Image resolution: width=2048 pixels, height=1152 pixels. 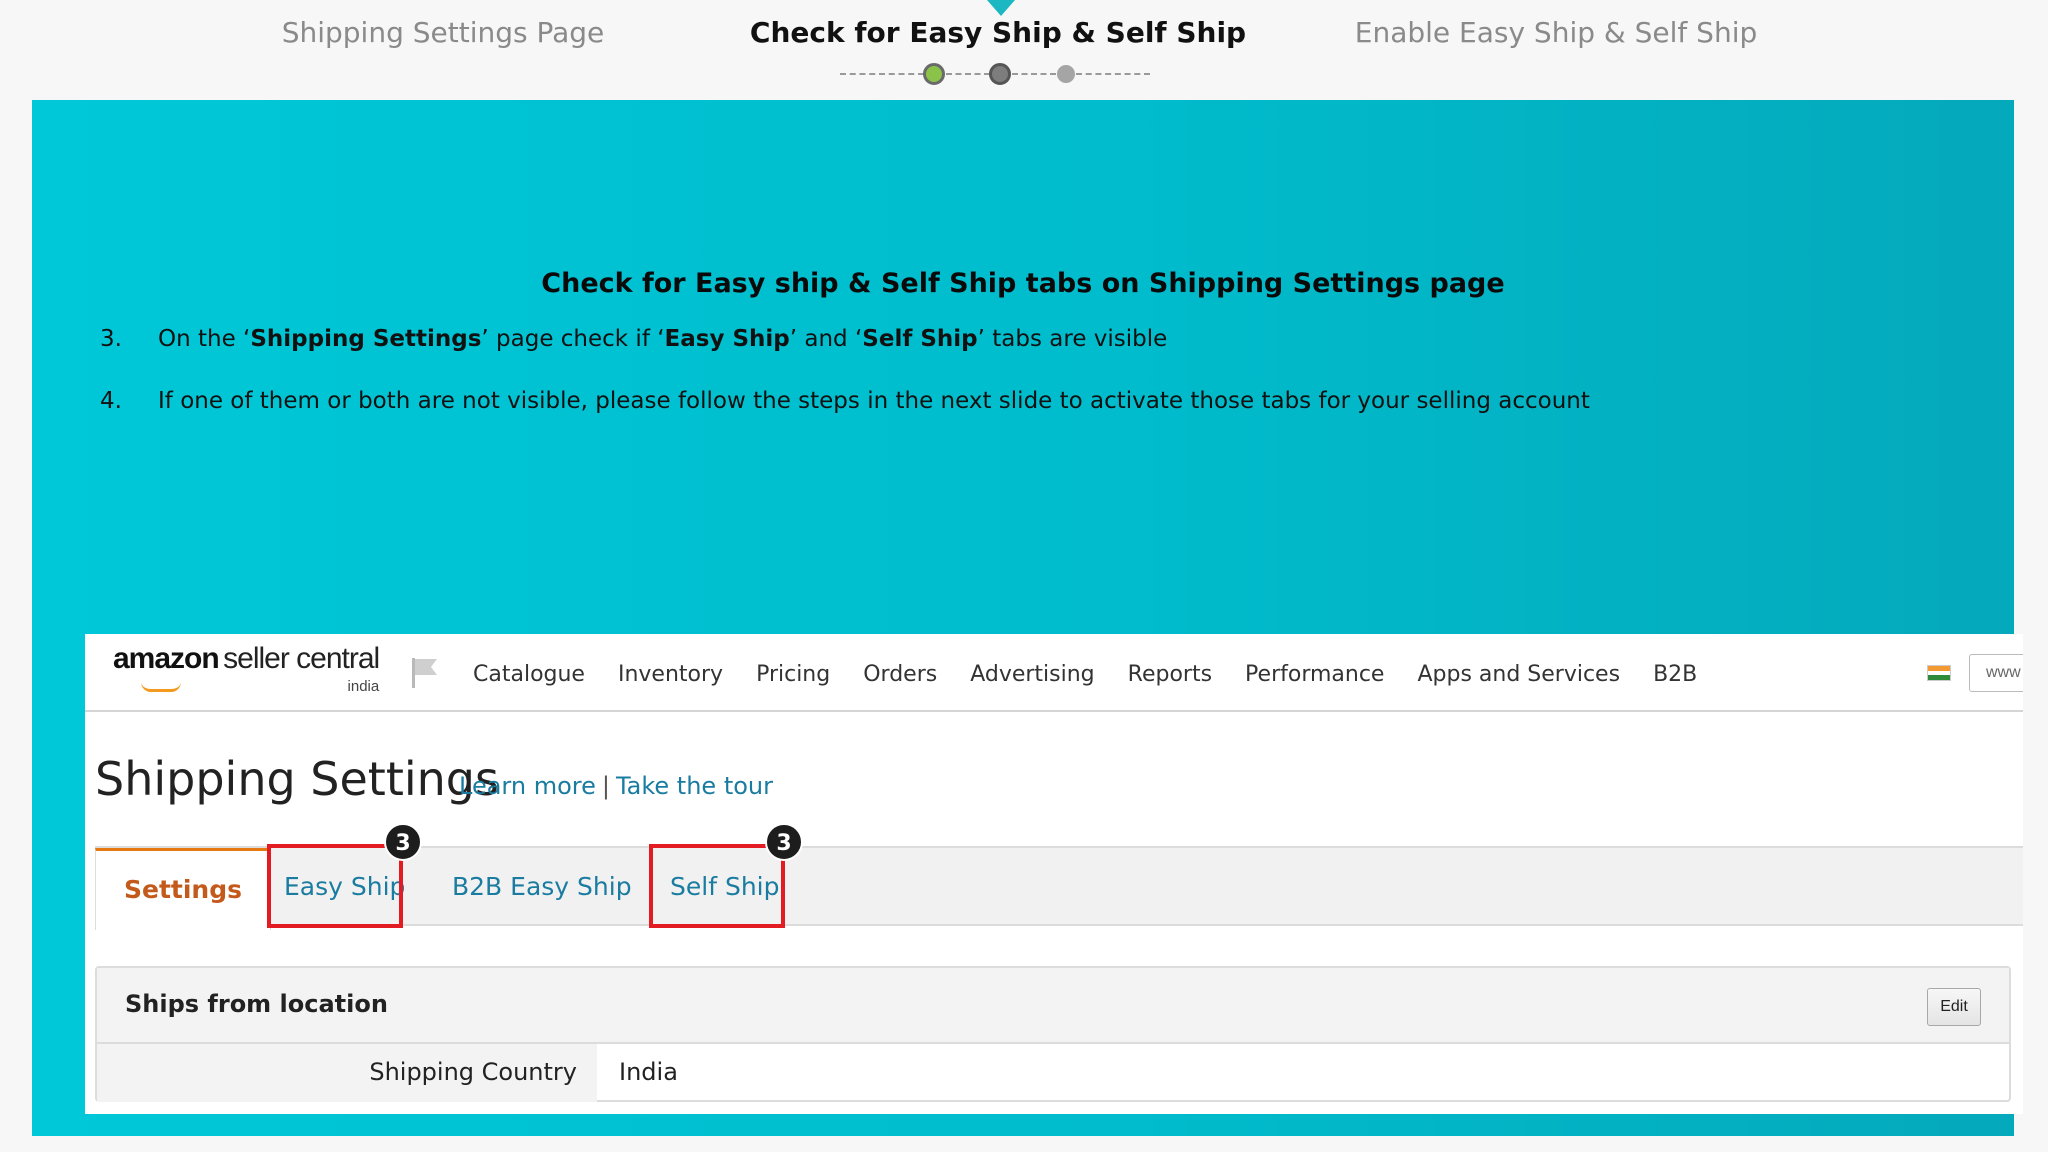 What do you see at coordinates (1954, 1007) in the screenshot?
I see `edit-button: Edit` at bounding box center [1954, 1007].